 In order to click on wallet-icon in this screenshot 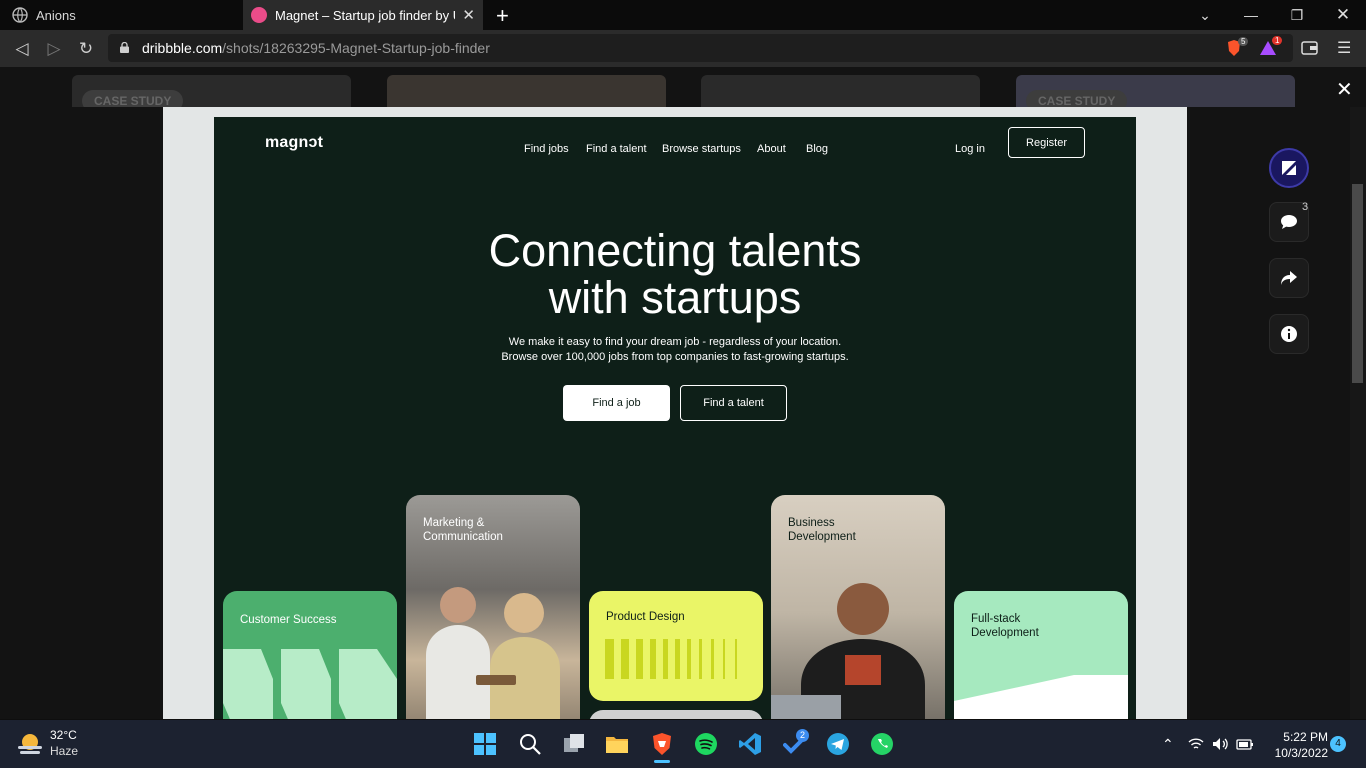, I will do `click(1309, 48)`.